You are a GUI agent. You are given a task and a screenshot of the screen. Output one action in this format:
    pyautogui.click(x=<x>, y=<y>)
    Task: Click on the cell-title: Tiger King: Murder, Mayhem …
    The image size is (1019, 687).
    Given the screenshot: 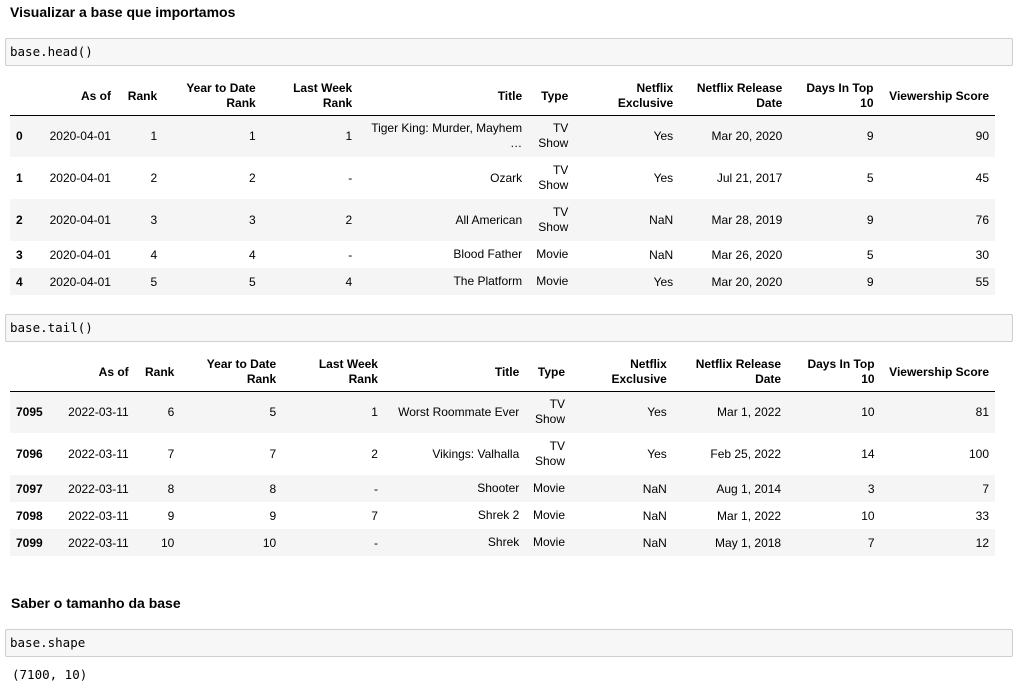 What is the action you would take?
    pyautogui.click(x=447, y=136)
    